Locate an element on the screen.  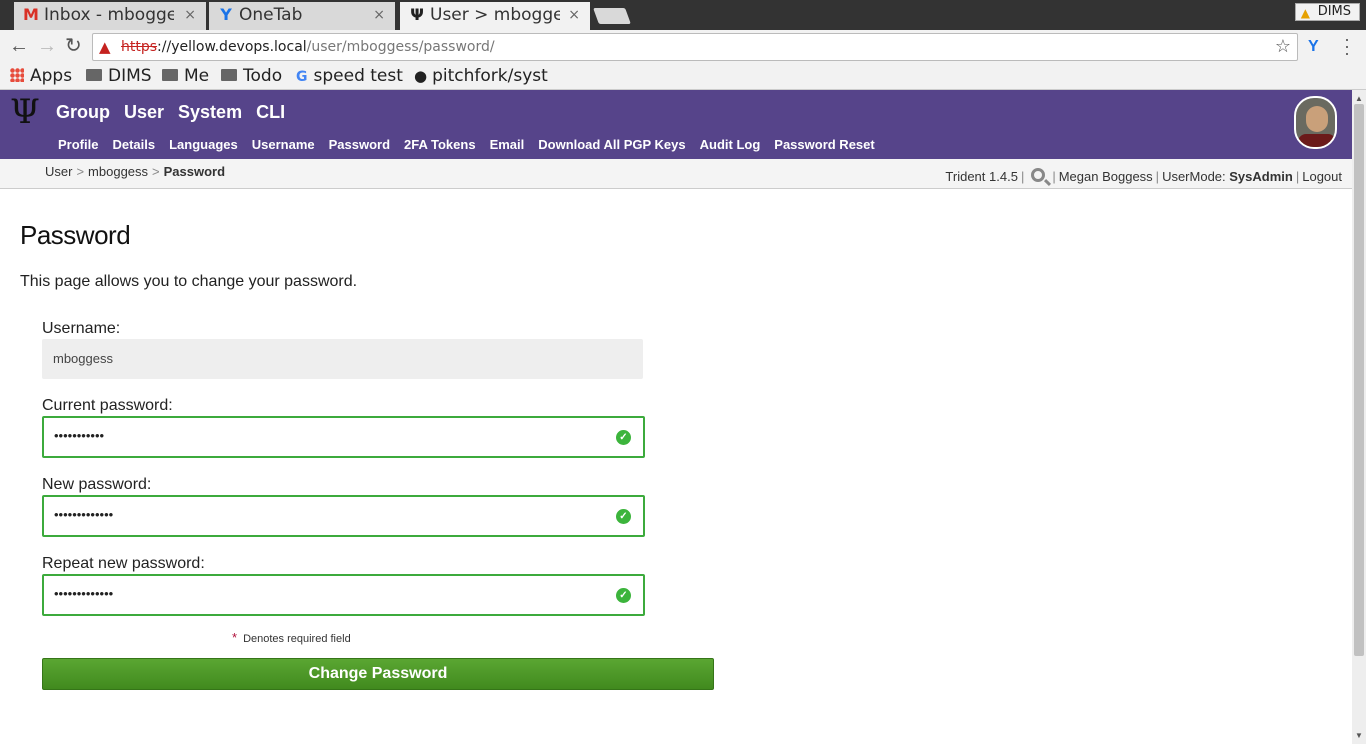
reload-icon: ↻ is located at coordinates (73, 46).